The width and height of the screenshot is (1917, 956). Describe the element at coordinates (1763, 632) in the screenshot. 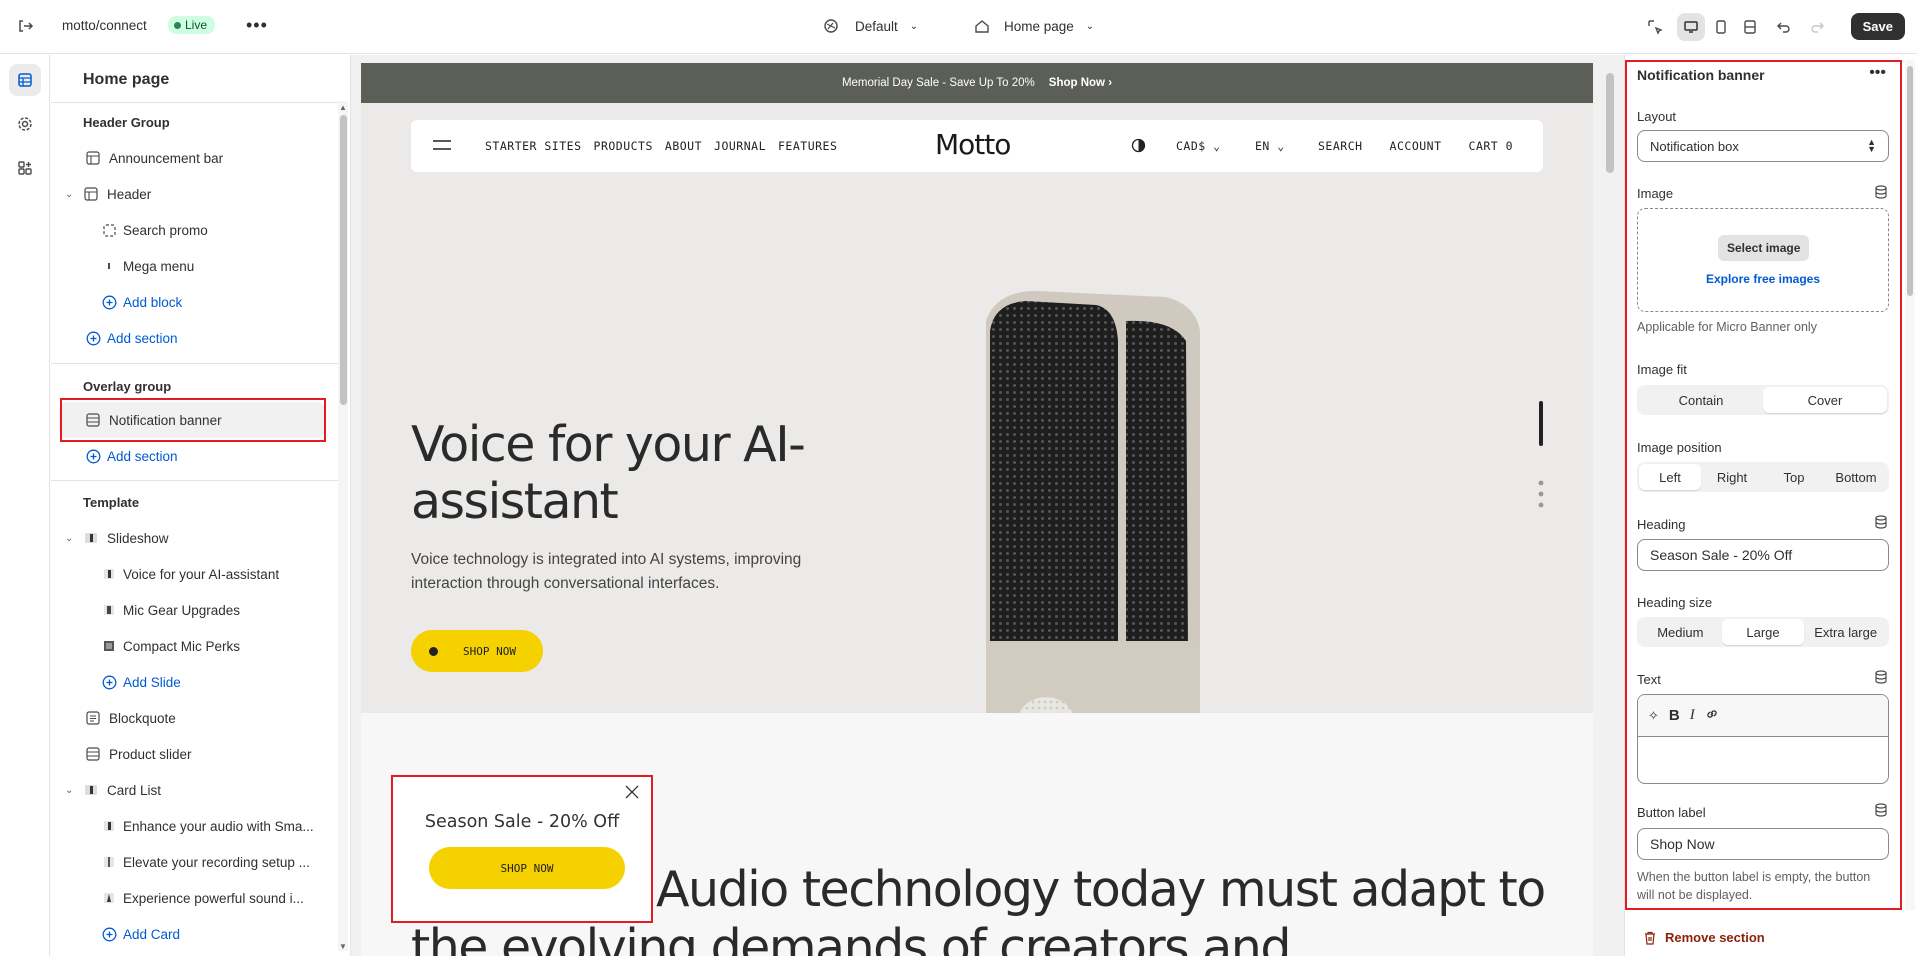

I see `heading-size-option-selected: Large` at that location.